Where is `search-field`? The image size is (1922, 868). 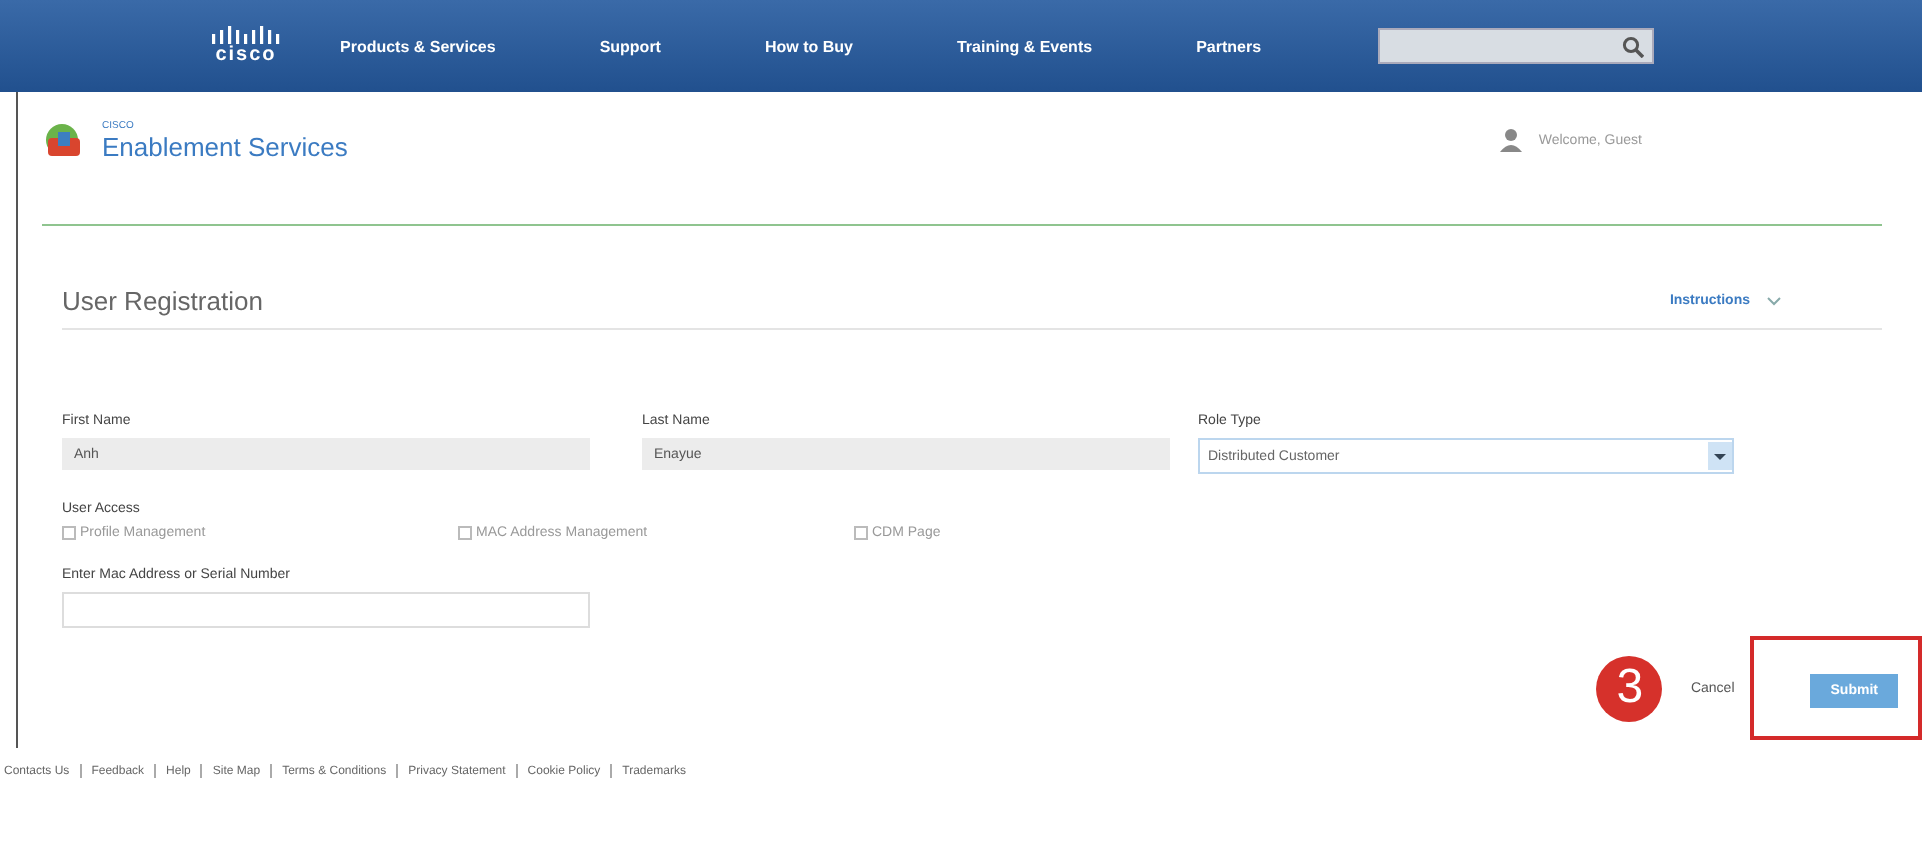 search-field is located at coordinates (1515, 46).